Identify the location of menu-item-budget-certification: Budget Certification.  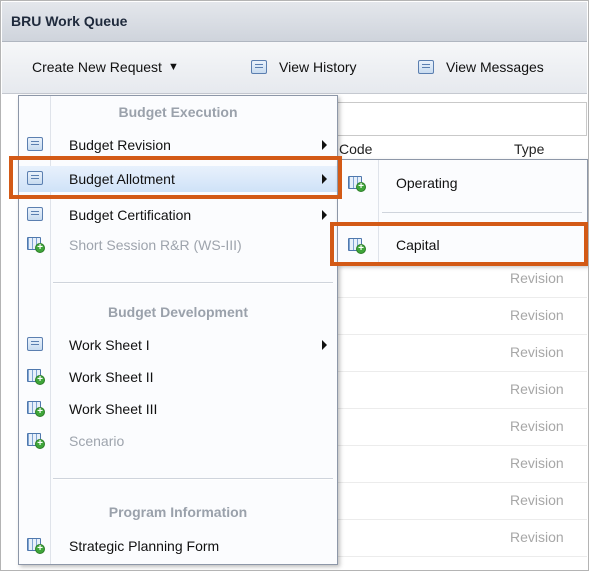
(178, 215).